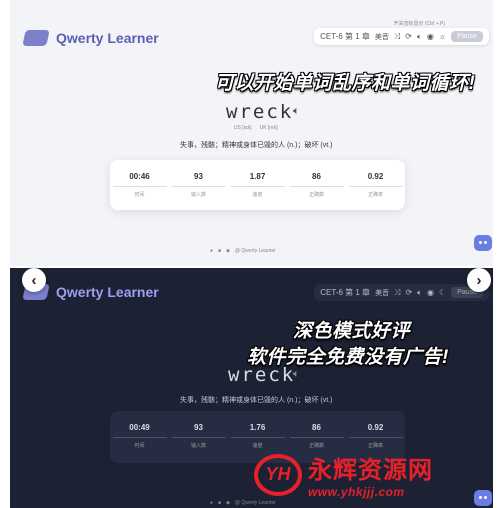 This screenshot has height=508, width=503. Describe the element at coordinates (401, 36) in the screenshot. I see `top-toolbar: CET-6 第 1 章 美音 ⤨ ⟳ 🔈︎ ◉ ☼ Pause` at that location.